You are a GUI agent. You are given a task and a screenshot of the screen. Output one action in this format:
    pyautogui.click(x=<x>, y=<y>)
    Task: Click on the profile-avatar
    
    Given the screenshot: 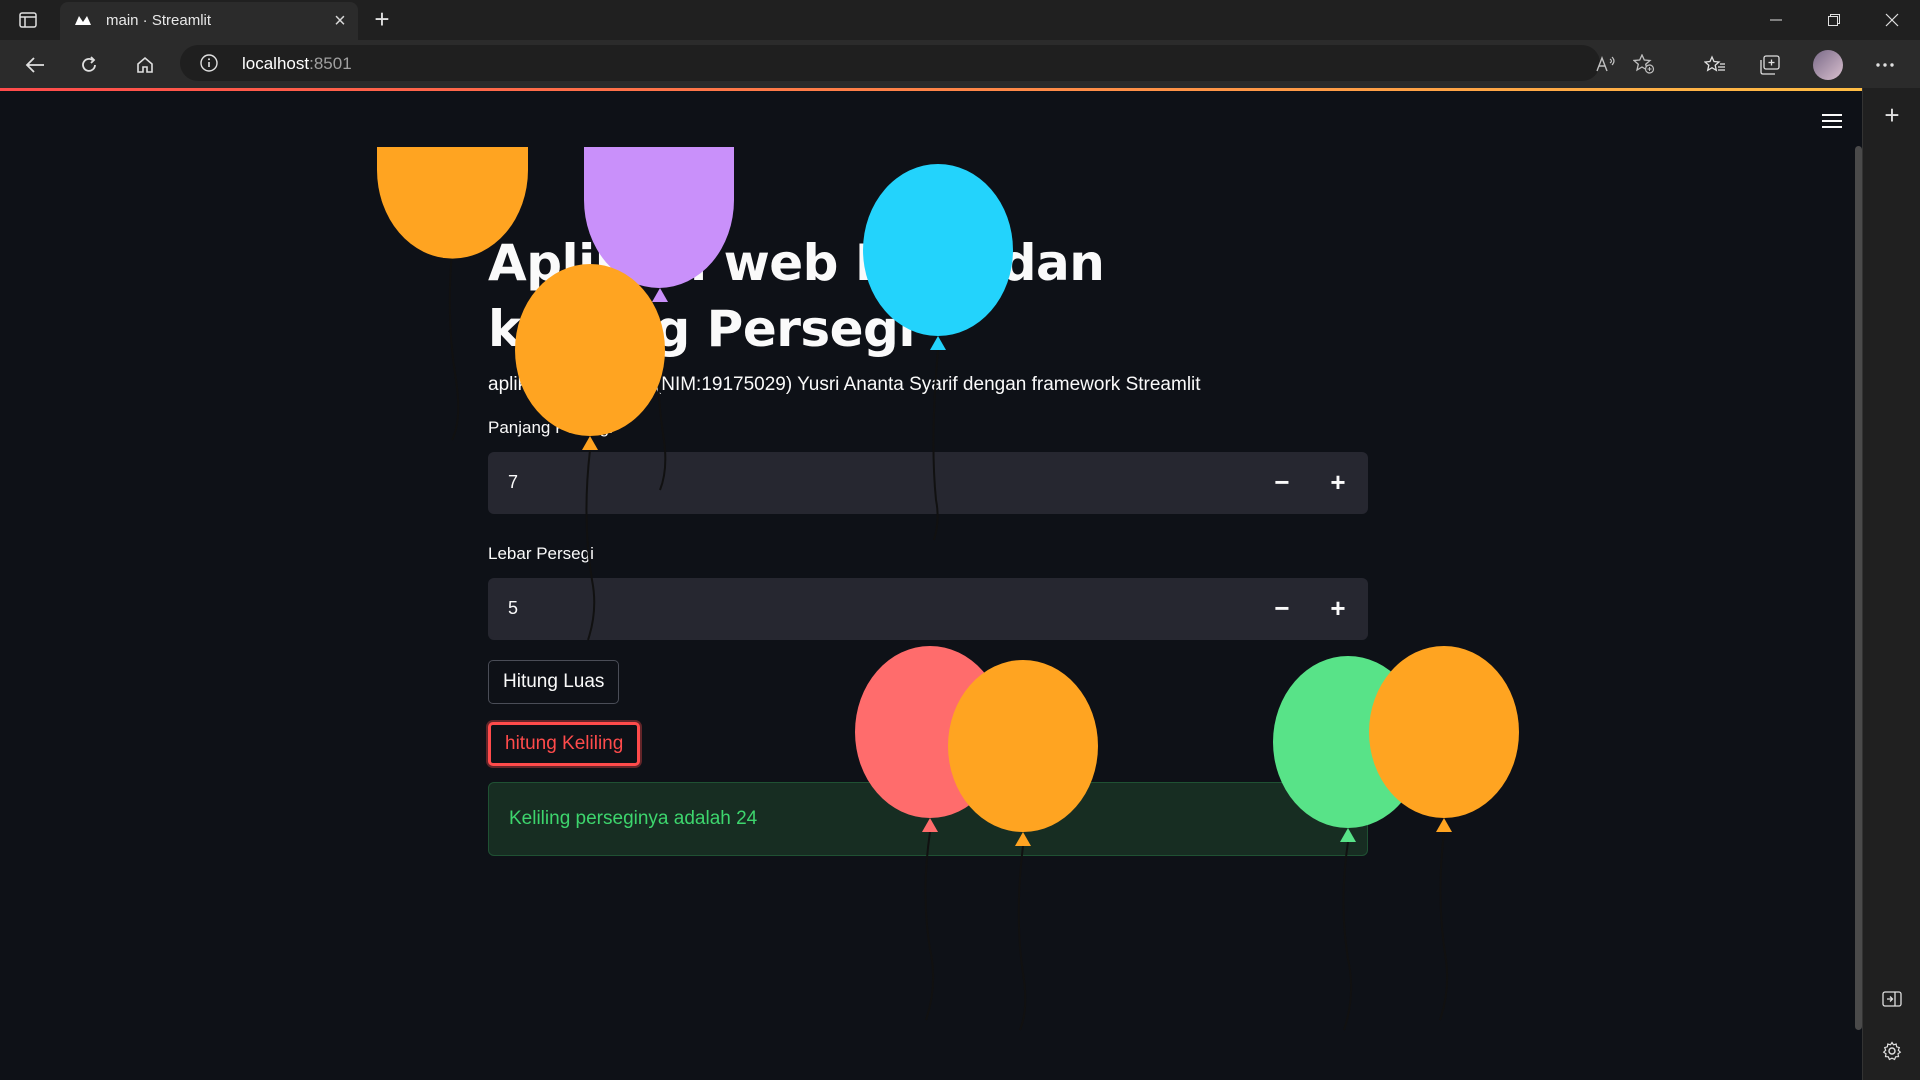 What is the action you would take?
    pyautogui.click(x=1828, y=65)
    